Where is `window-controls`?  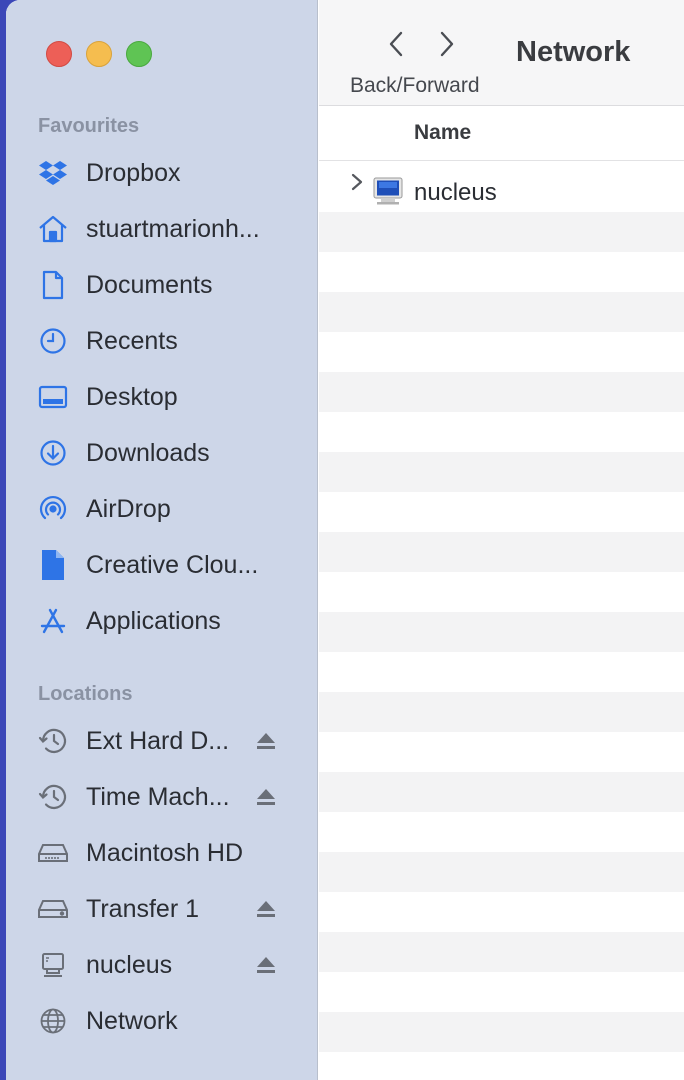
window-controls is located at coordinates (99, 54).